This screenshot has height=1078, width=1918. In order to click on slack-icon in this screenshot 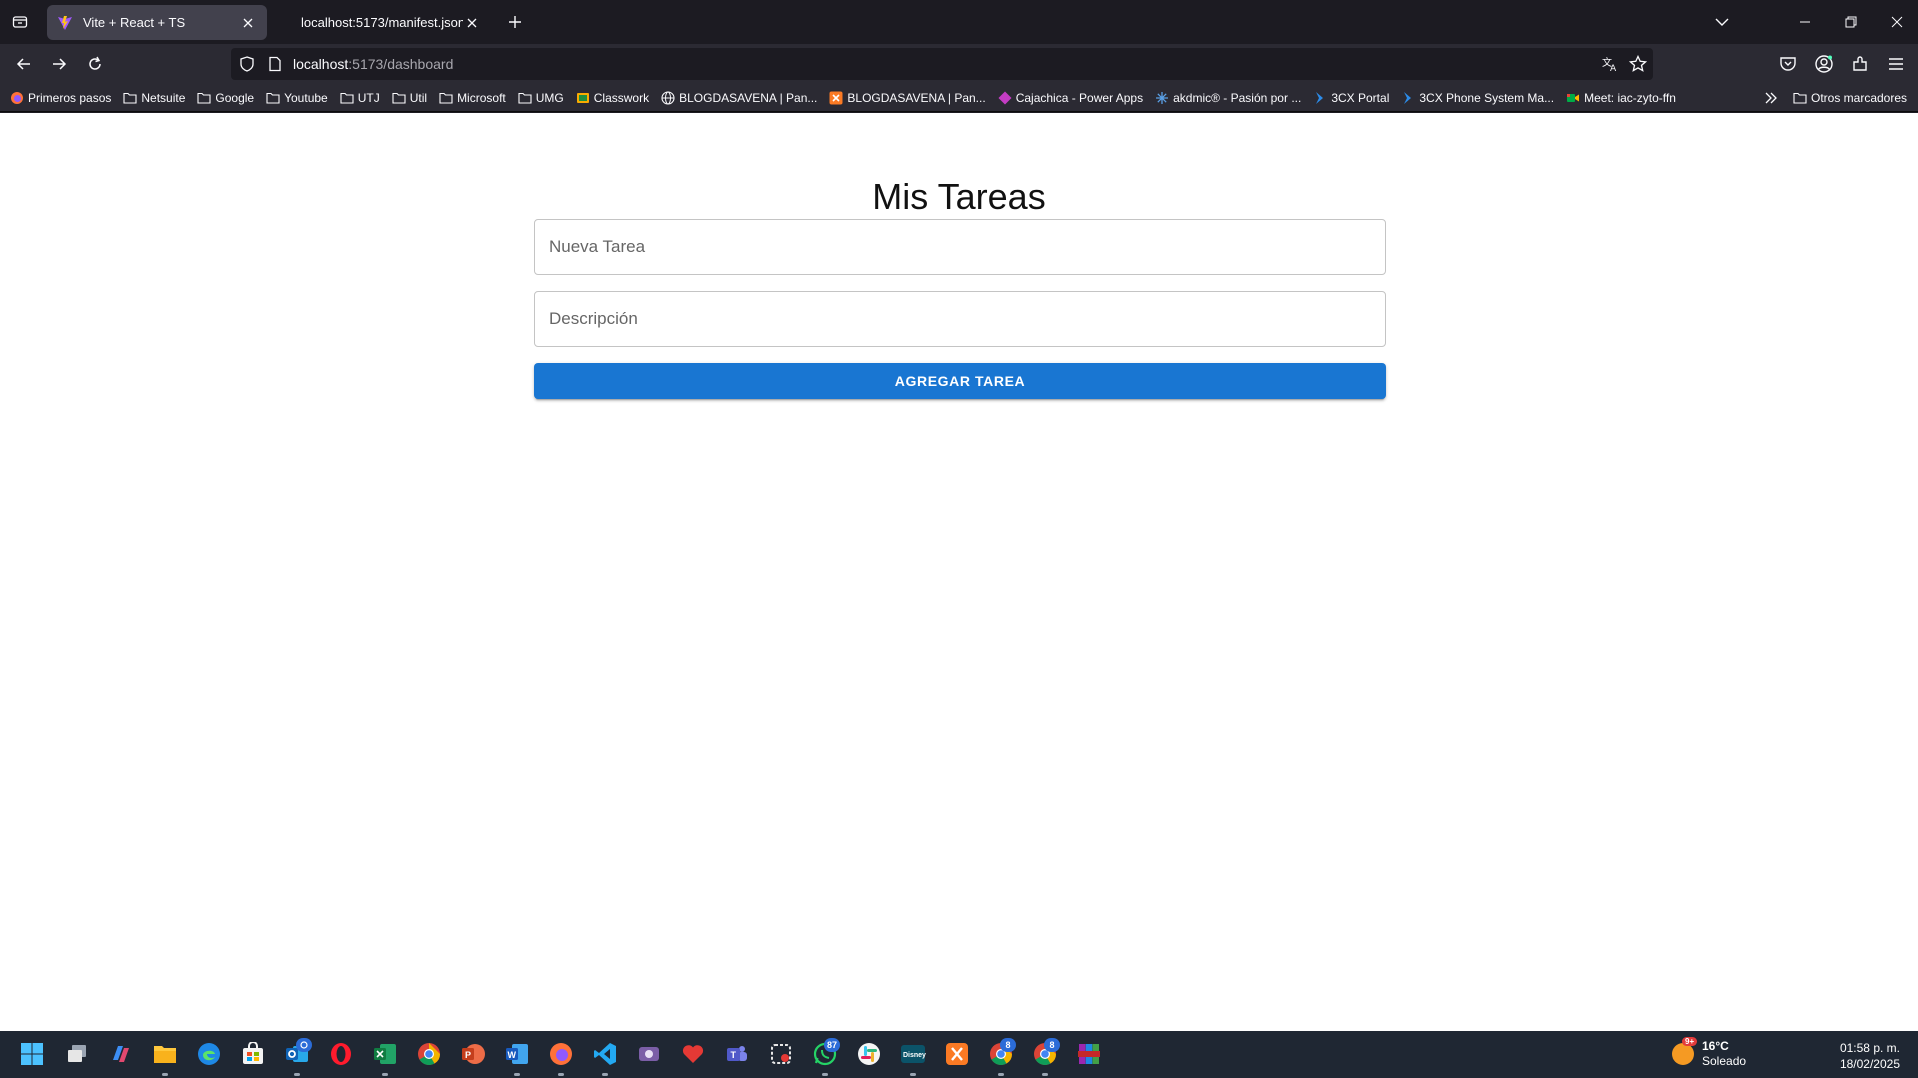, I will do `click(869, 1054)`.